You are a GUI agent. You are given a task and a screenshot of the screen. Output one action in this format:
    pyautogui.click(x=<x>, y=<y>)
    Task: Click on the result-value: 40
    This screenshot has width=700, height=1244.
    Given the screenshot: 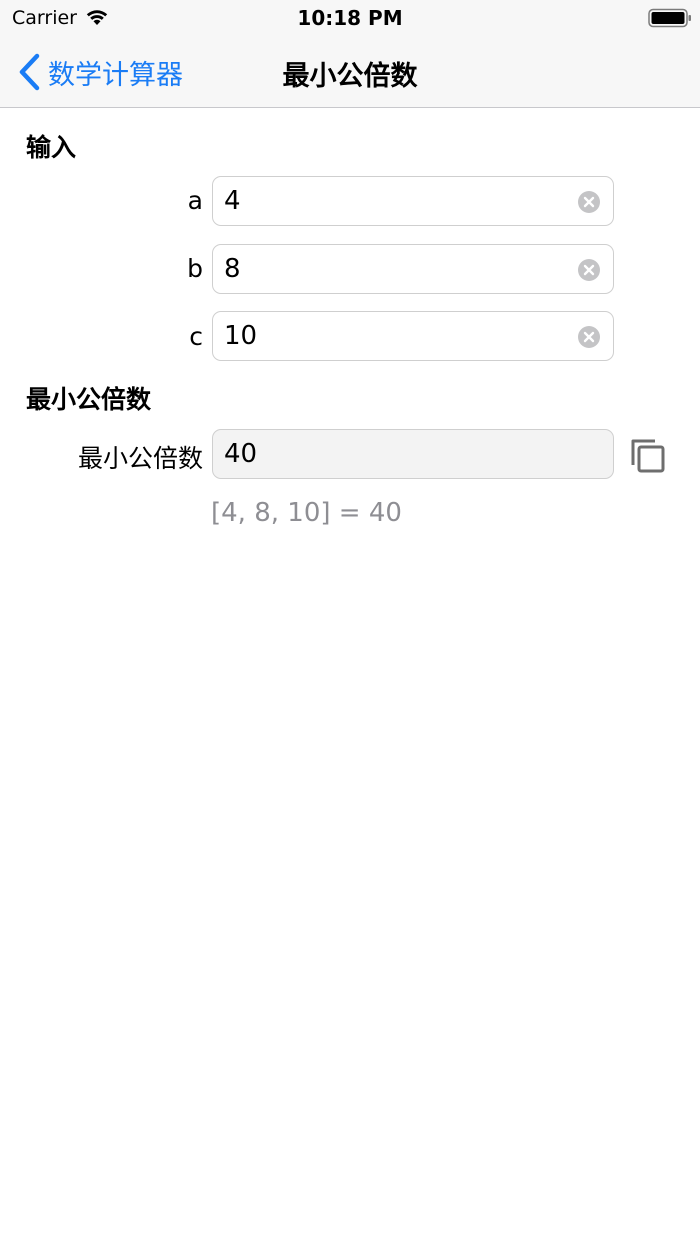 What is the action you would take?
    pyautogui.click(x=241, y=454)
    